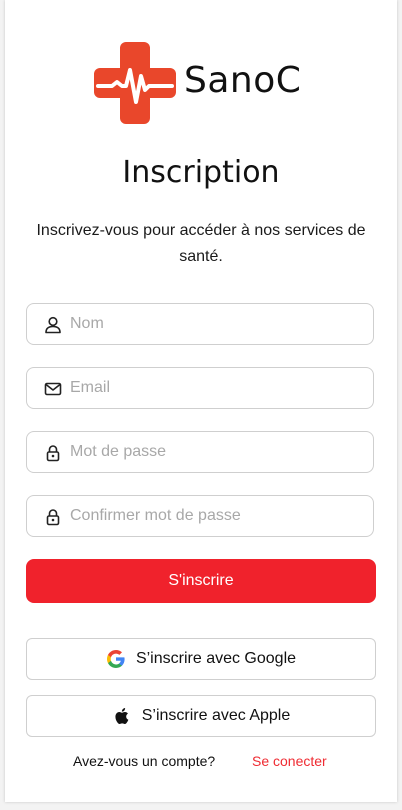 Image resolution: width=402 pixels, height=810 pixels. I want to click on login-prompt: Avez-vous un compte? Se conecter, so click(201, 763).